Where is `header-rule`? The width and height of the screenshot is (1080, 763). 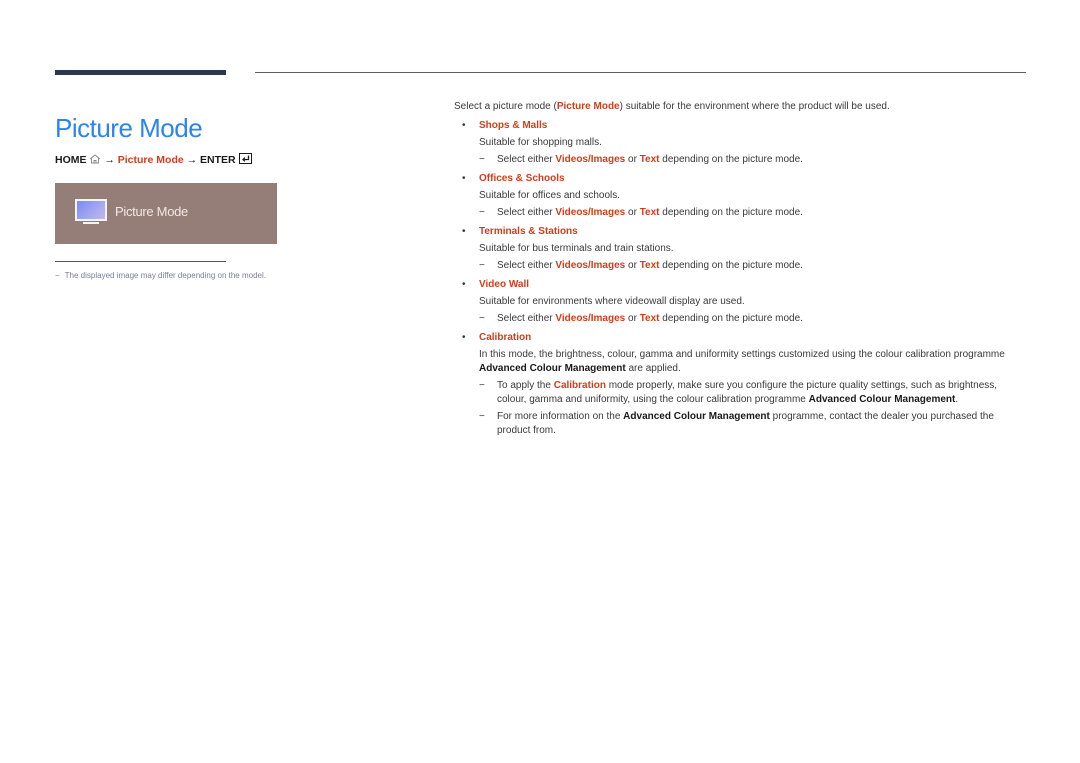 header-rule is located at coordinates (640, 72).